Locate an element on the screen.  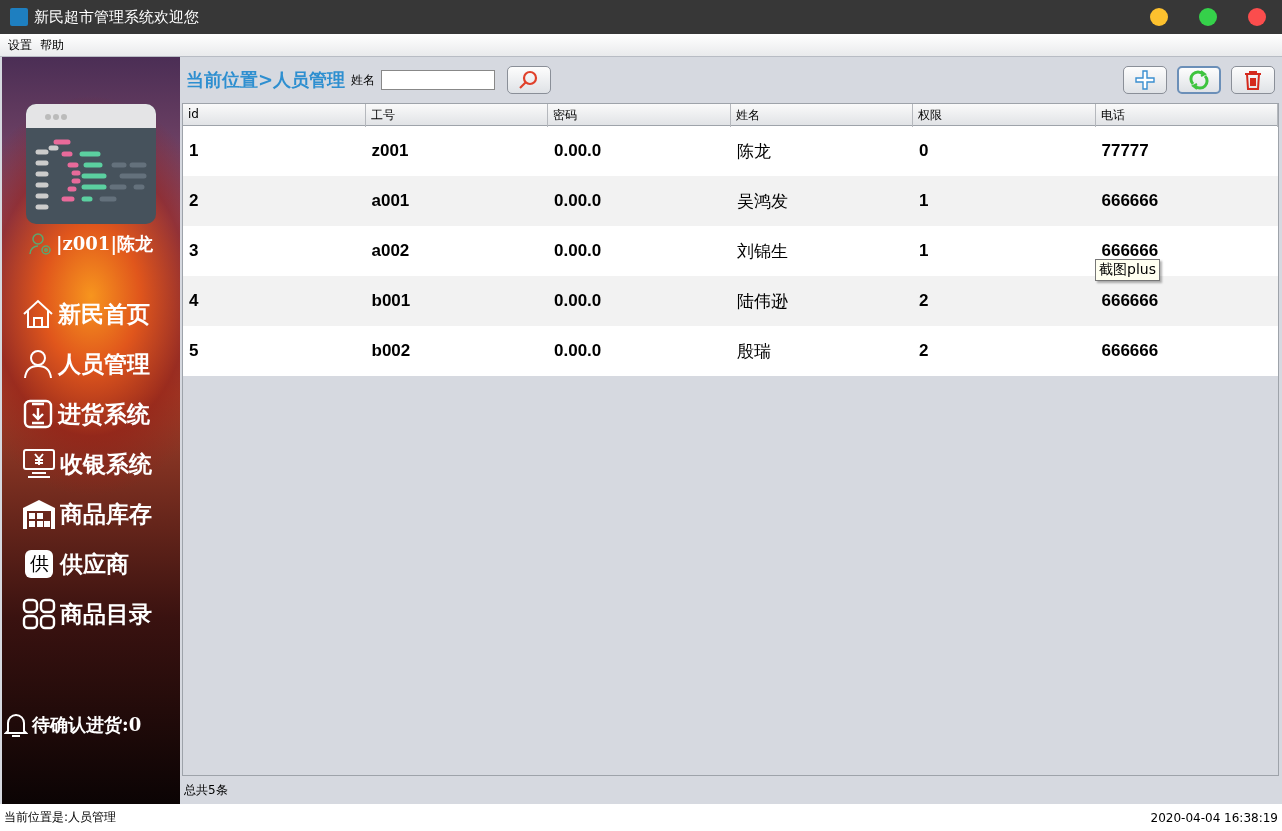
sidebar-item: 收银系统 is located at coordinates (87, 464).